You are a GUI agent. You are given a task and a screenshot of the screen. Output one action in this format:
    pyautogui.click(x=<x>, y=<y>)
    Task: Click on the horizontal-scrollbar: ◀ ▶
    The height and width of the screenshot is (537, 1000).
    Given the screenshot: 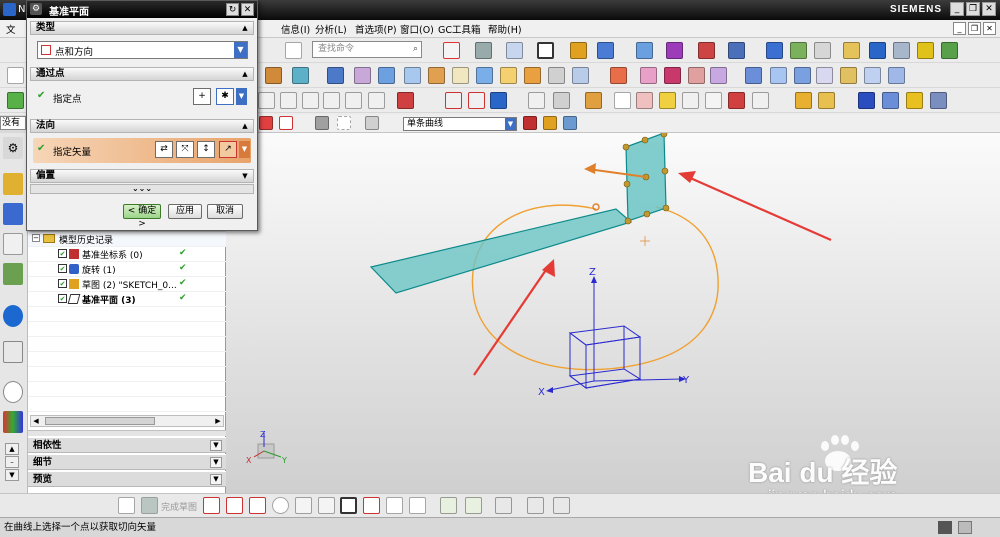 What is the action you would take?
    pyautogui.click(x=127, y=421)
    